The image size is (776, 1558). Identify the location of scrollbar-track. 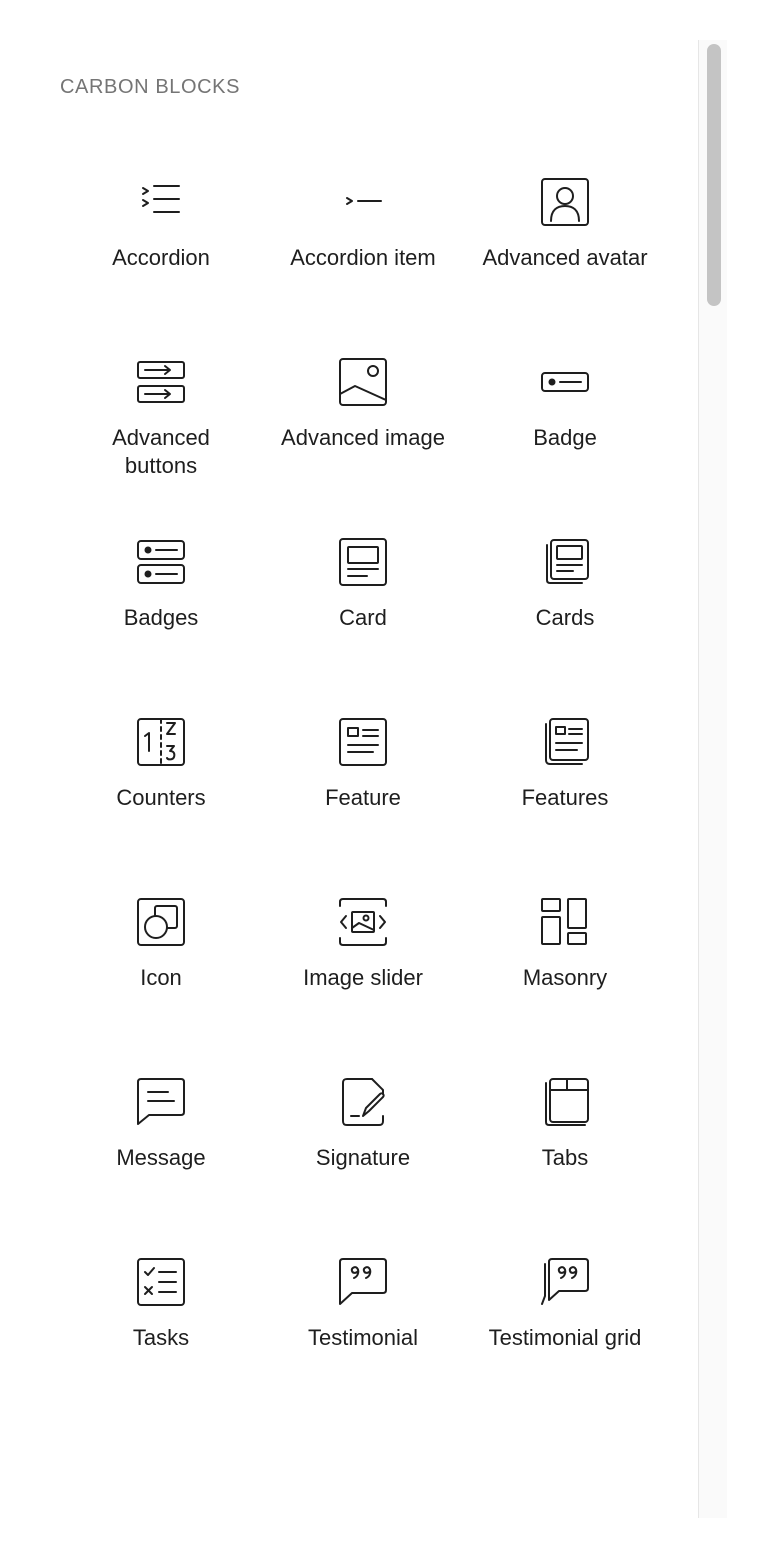
(712, 779).